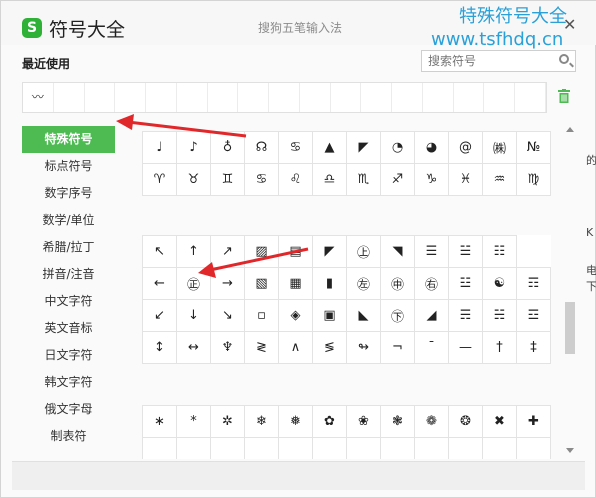 The width and height of the screenshot is (596, 498). I want to click on symbol-cell: →, so click(227, 283).